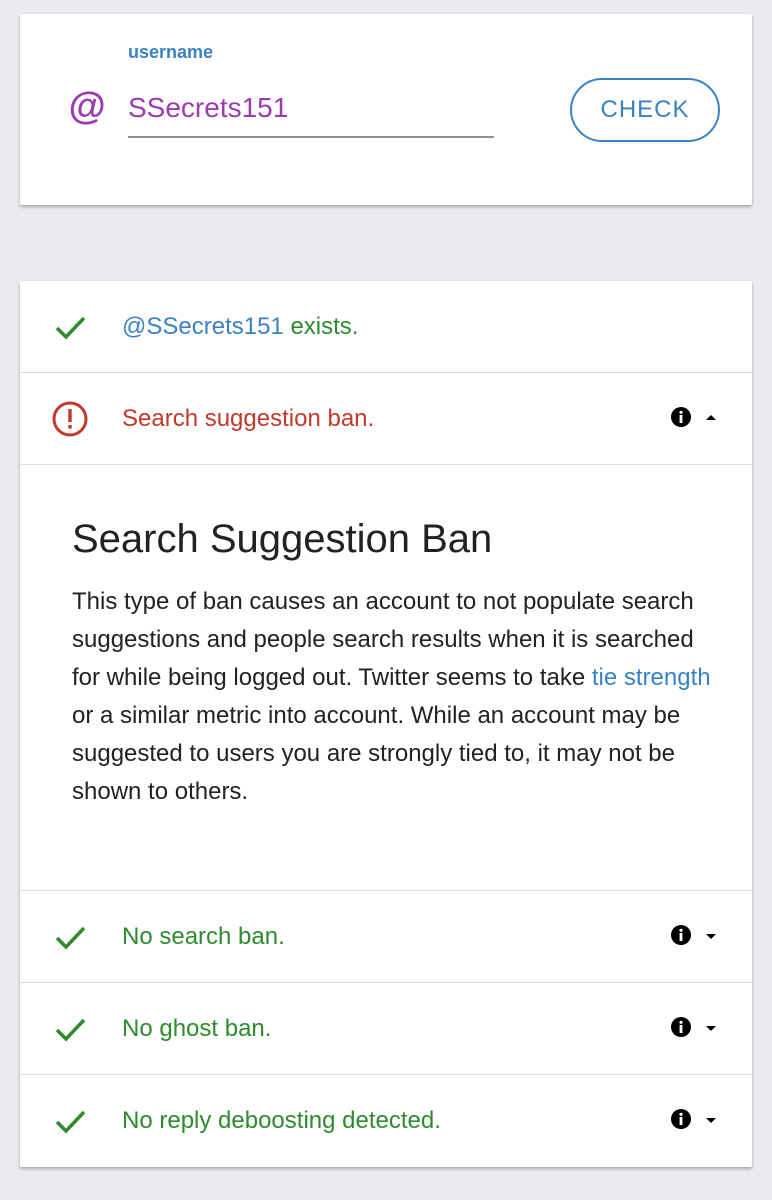 Image resolution: width=772 pixels, height=1200 pixels. I want to click on result-text: No reply deboosting detected., so click(281, 1120).